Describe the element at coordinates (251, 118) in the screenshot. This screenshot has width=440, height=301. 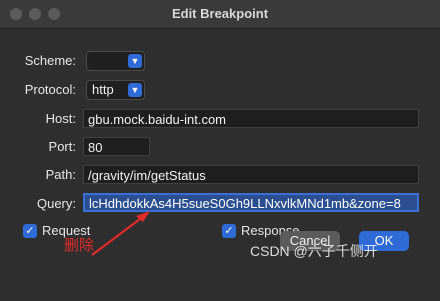
I see `host-input: gbu.mock.baidu-int.com` at that location.